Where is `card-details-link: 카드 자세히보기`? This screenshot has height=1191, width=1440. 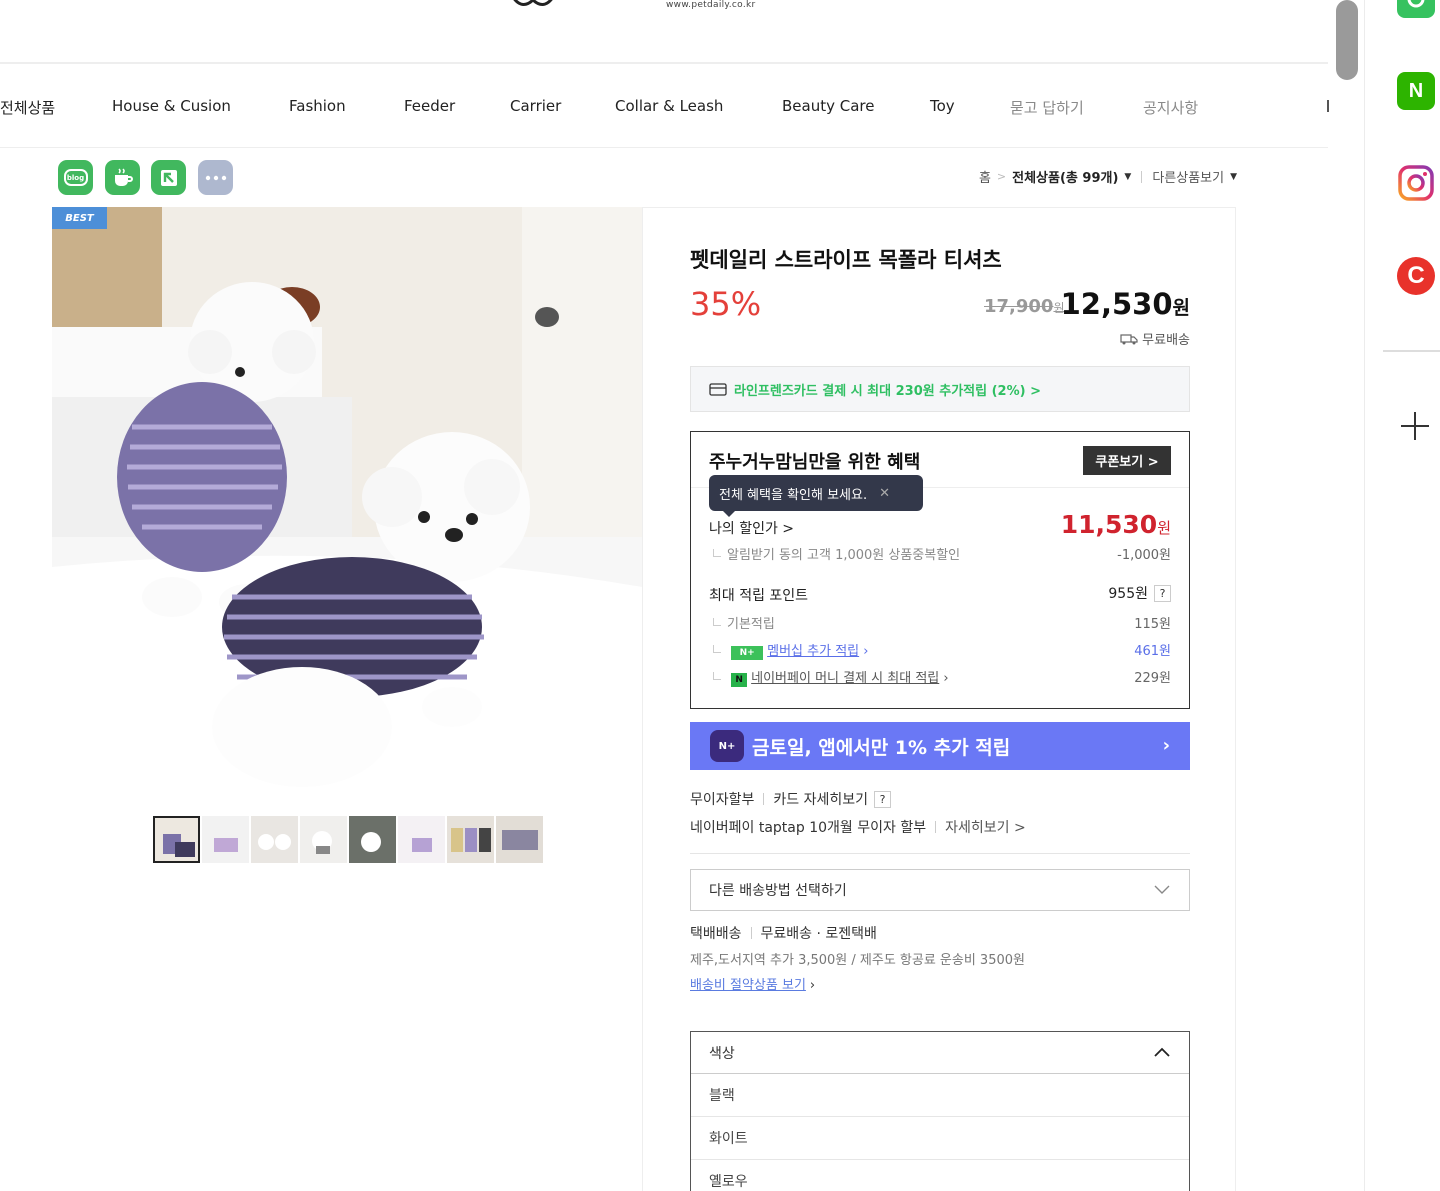
card-details-link: 카드 자세히보기 is located at coordinates (820, 799).